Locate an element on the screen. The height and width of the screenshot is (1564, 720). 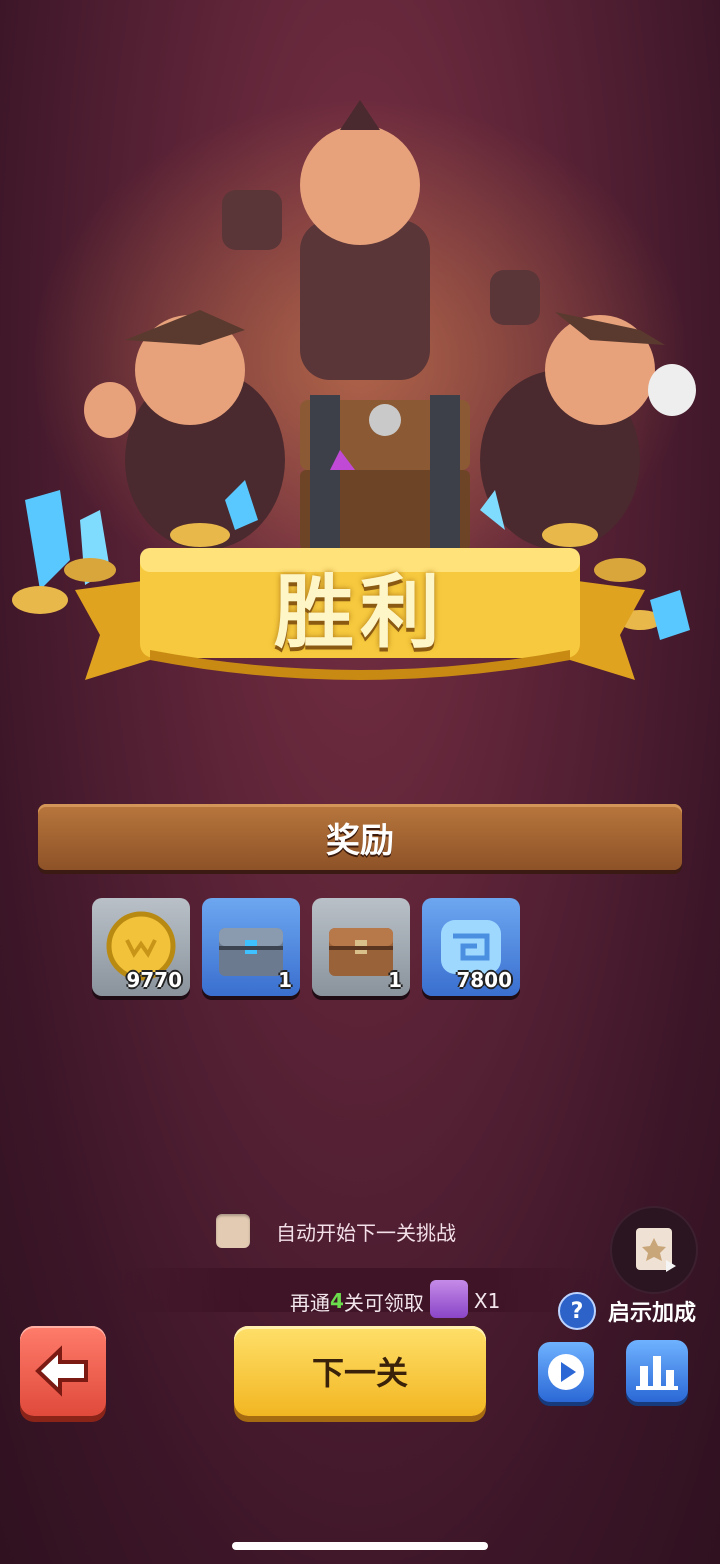
auto-next-checkbox is located at coordinates (233, 1231).